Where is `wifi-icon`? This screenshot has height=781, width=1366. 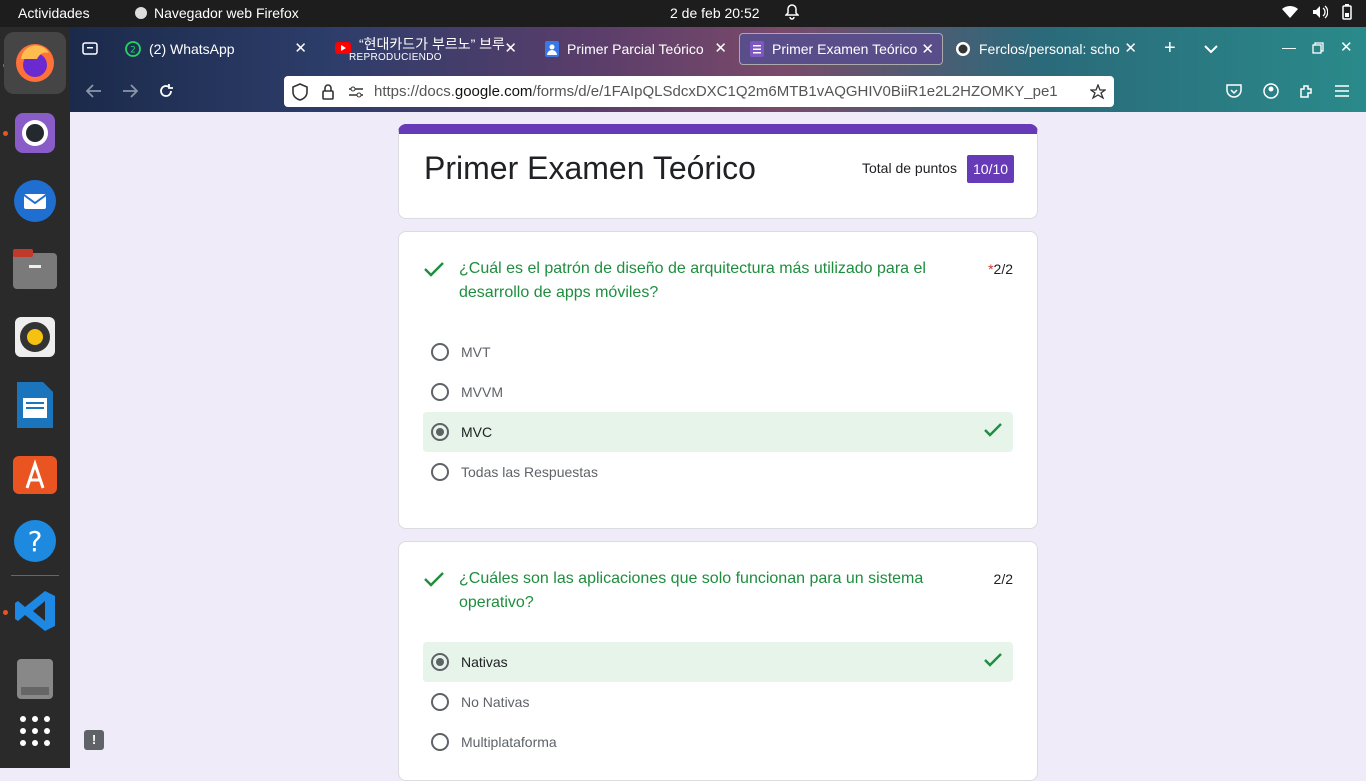 wifi-icon is located at coordinates (1290, 12).